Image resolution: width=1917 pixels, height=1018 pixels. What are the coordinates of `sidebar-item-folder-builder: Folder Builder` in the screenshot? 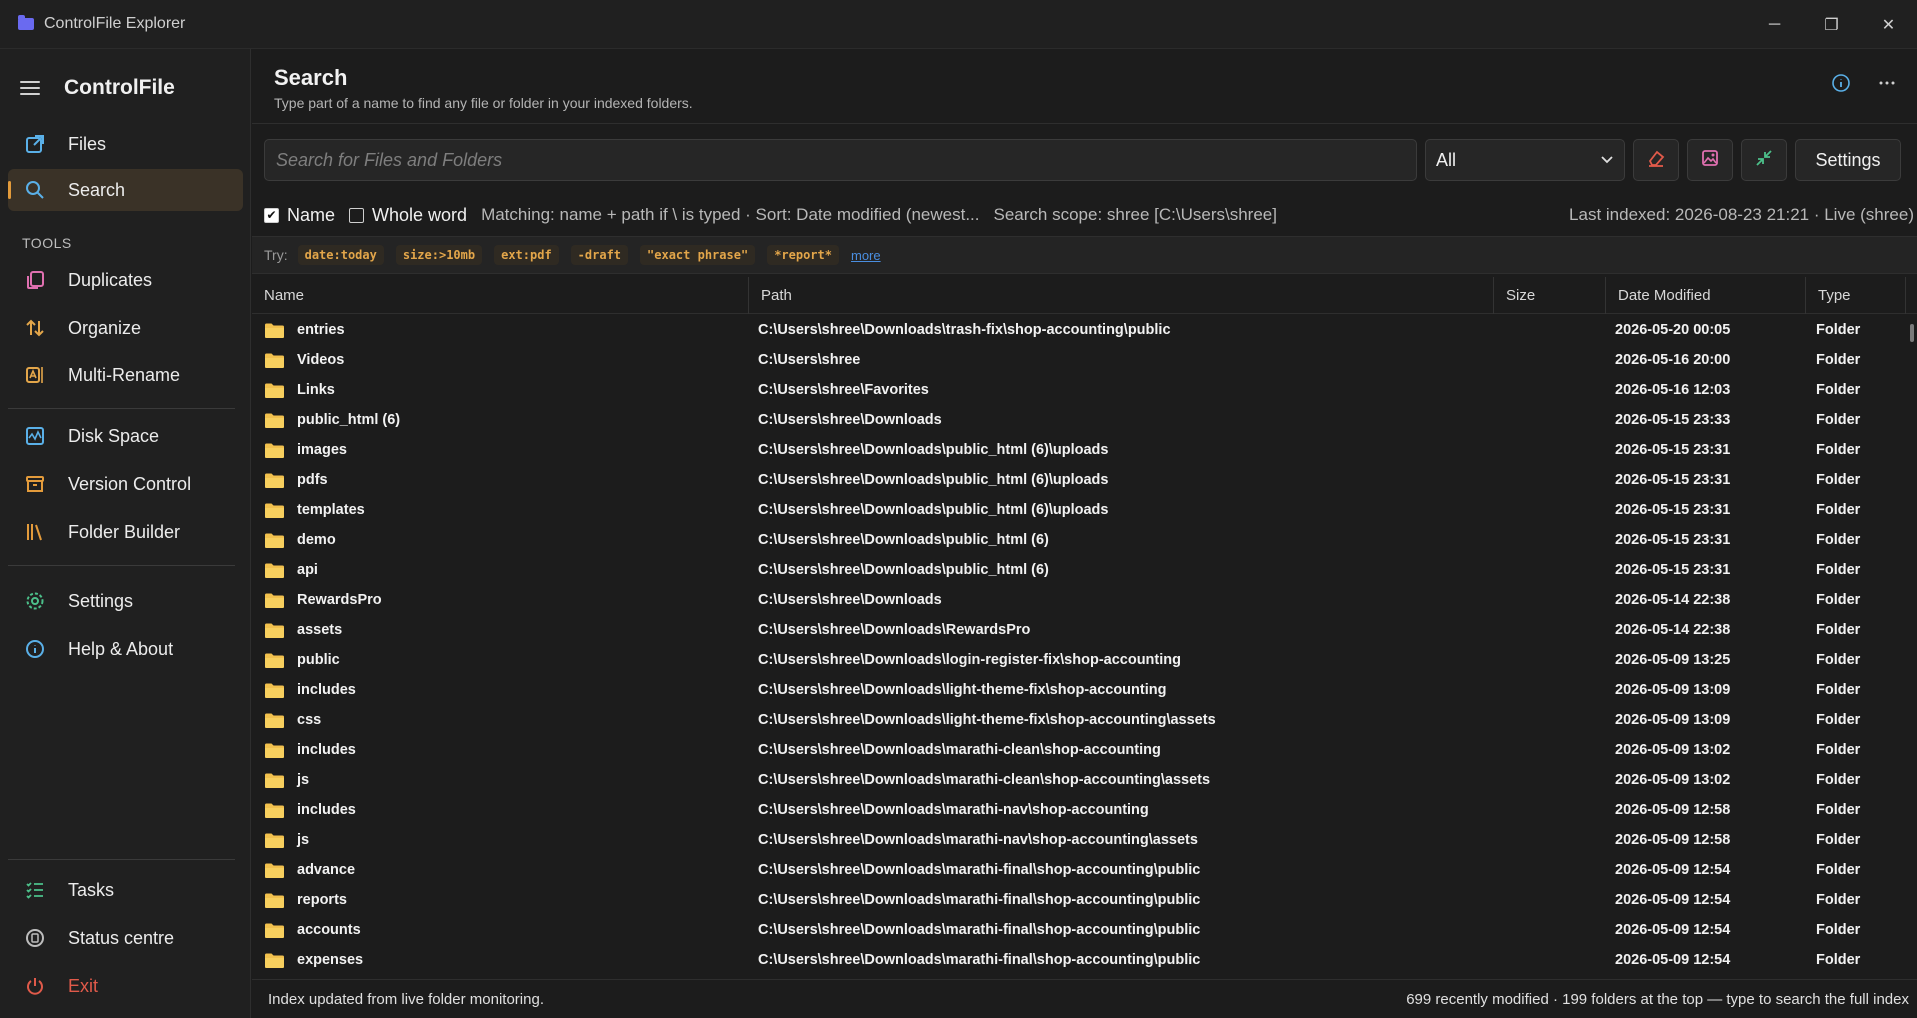 It's located at (125, 532).